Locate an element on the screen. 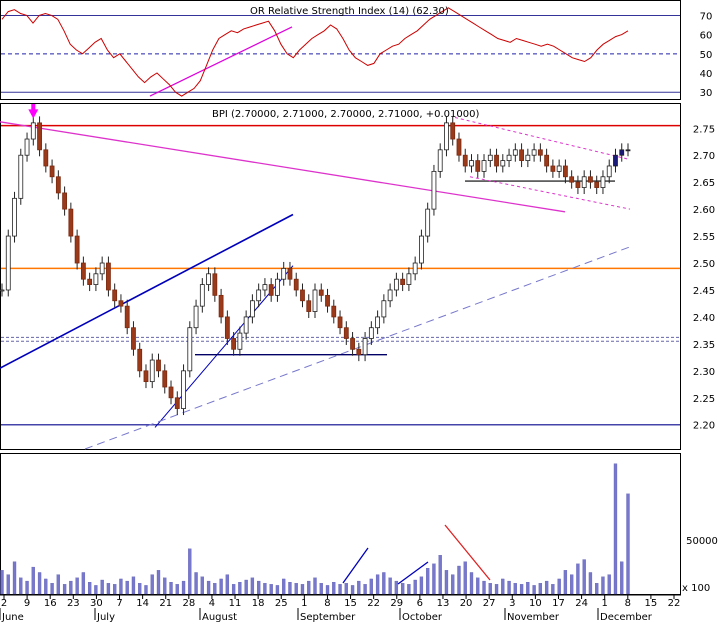 This screenshot has height=622, width=724. month-label: July is located at coordinates (105, 617).